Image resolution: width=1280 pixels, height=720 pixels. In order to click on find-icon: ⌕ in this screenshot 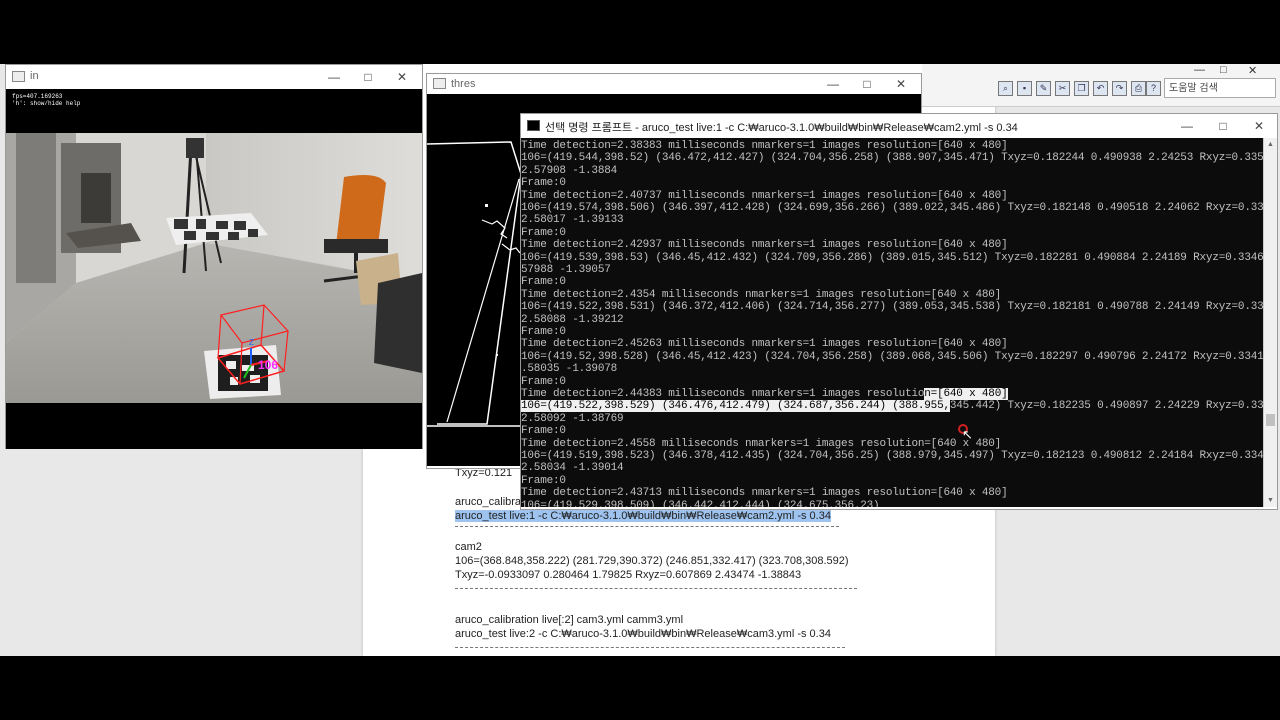, I will do `click(1005, 88)`.